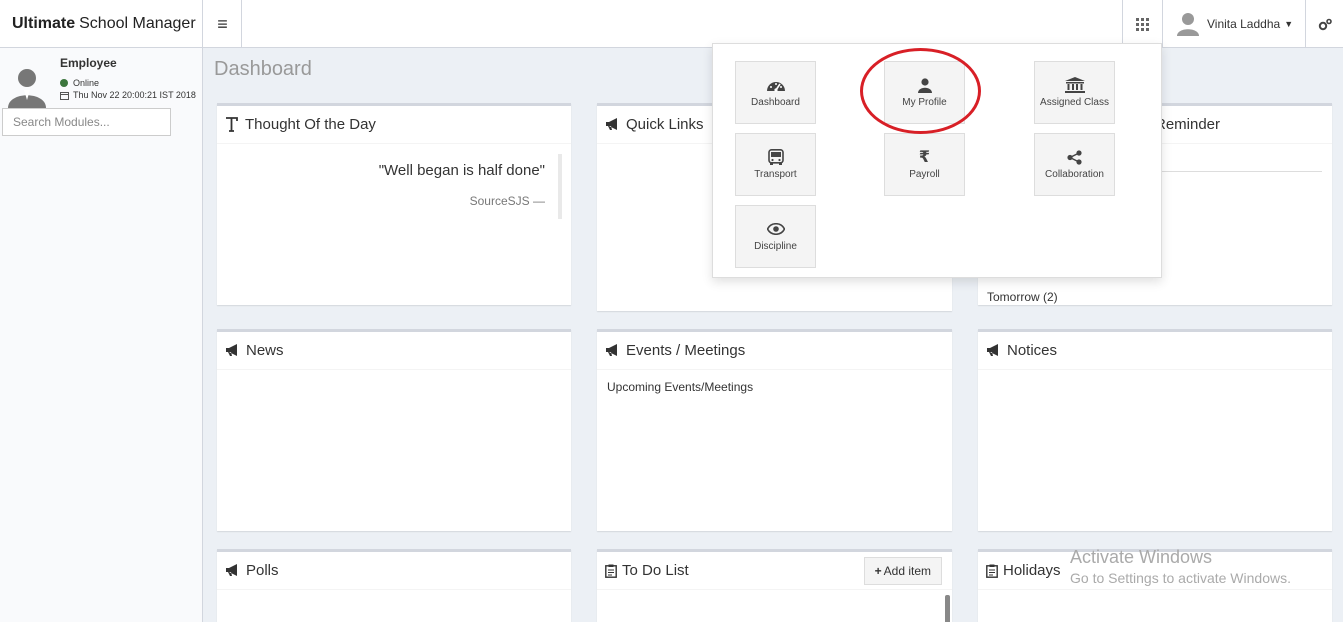  I want to click on avatar, so click(27, 88).